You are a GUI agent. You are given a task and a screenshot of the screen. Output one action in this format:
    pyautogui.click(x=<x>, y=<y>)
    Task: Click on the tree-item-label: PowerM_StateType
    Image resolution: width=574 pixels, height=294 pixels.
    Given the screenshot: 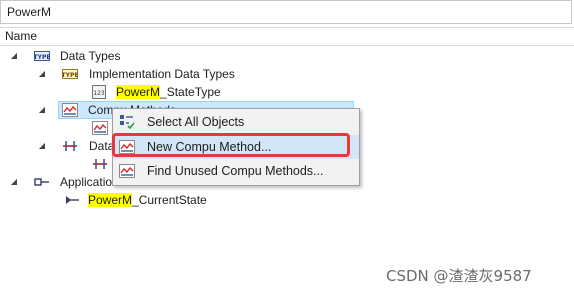 What is the action you would take?
    pyautogui.click(x=168, y=92)
    